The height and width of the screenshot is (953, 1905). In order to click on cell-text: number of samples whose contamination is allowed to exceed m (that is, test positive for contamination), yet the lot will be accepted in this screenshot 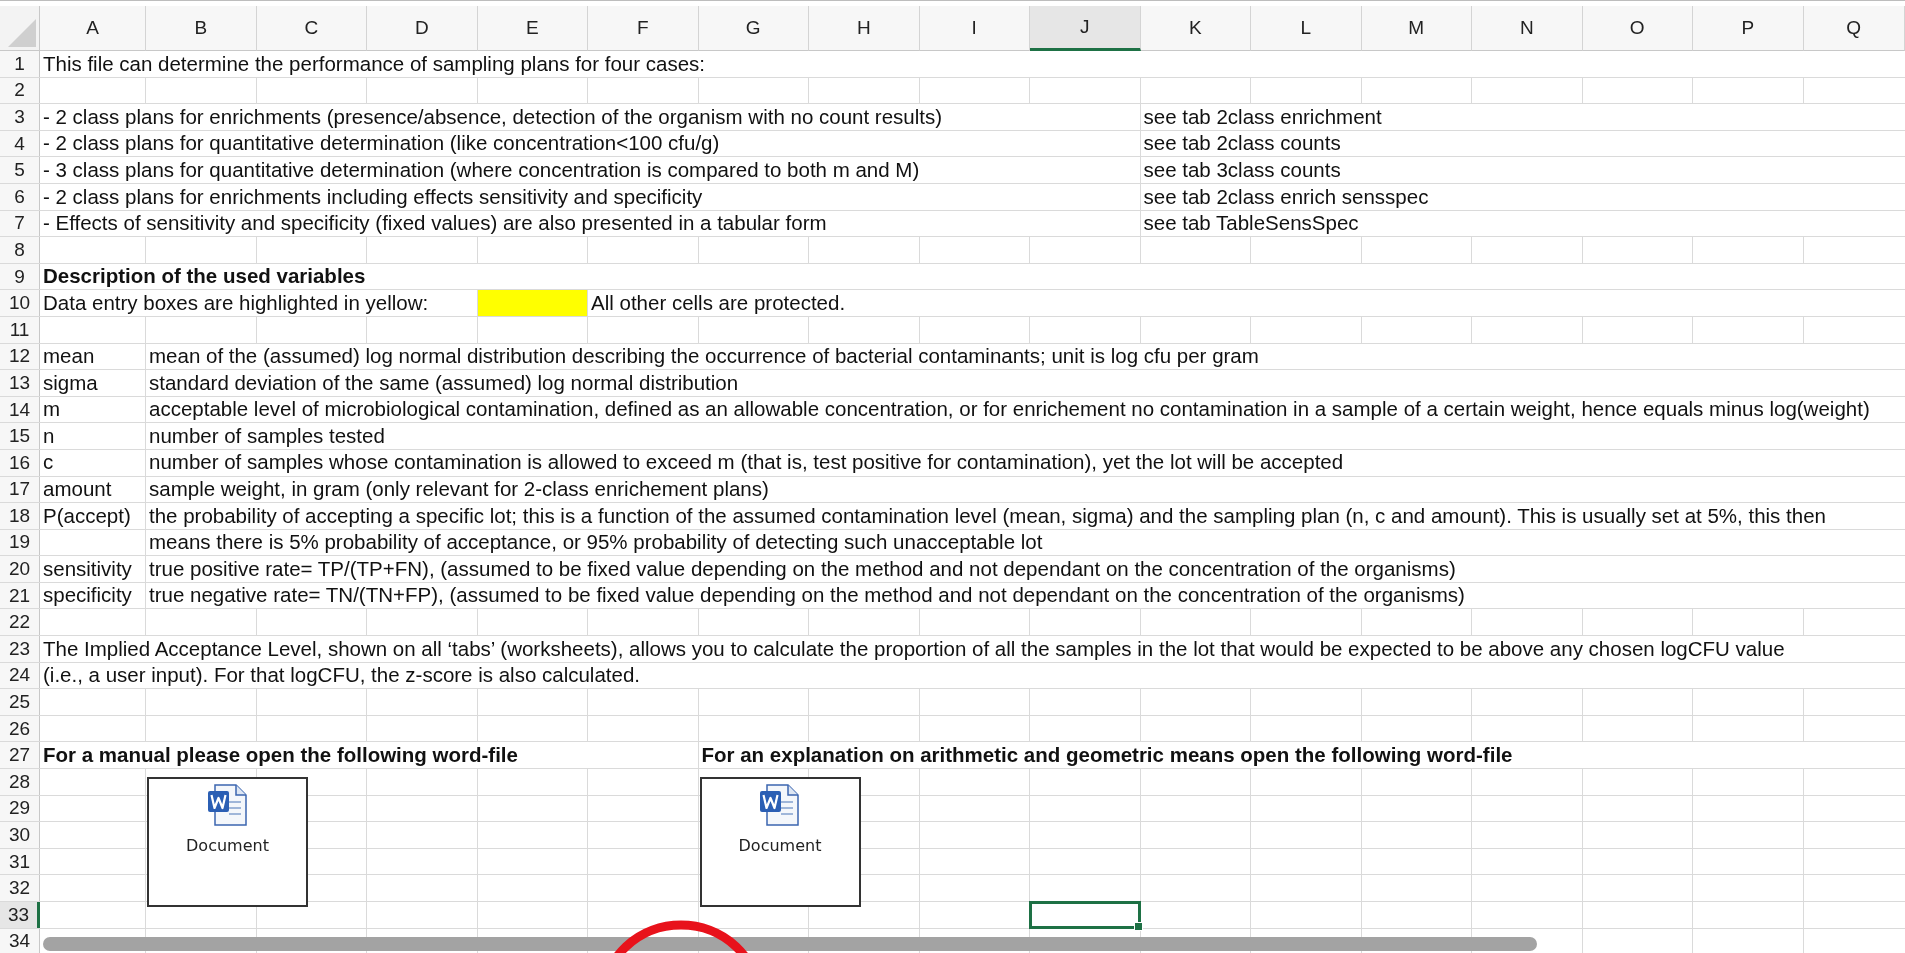, I will do `click(746, 462)`.